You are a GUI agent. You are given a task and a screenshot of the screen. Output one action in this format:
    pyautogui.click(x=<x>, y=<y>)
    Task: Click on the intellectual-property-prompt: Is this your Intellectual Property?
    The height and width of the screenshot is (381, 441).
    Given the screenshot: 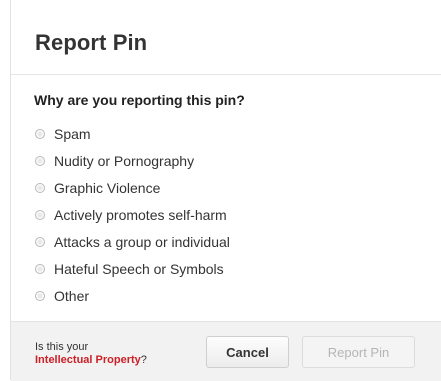 What is the action you would take?
    pyautogui.click(x=91, y=354)
    